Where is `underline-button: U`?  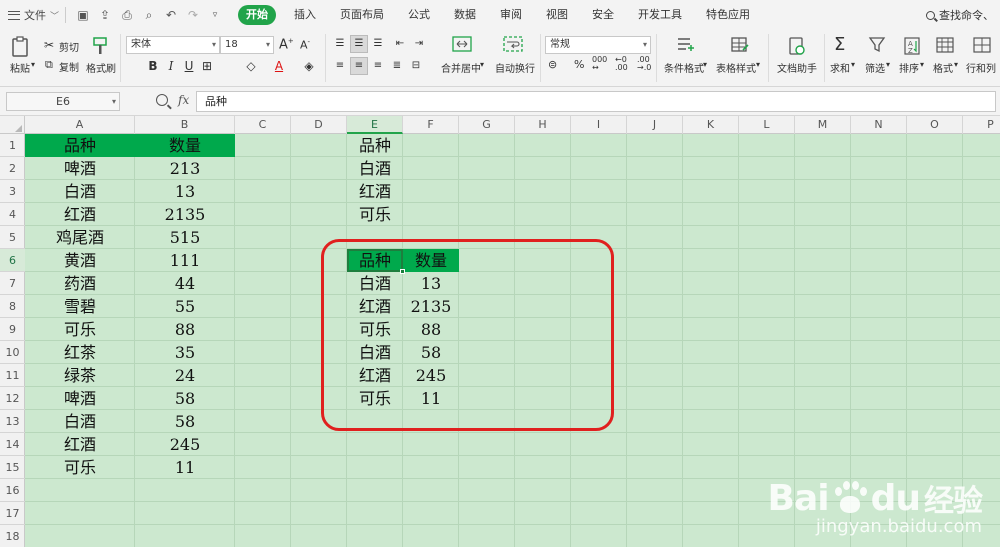 underline-button: U is located at coordinates (189, 66).